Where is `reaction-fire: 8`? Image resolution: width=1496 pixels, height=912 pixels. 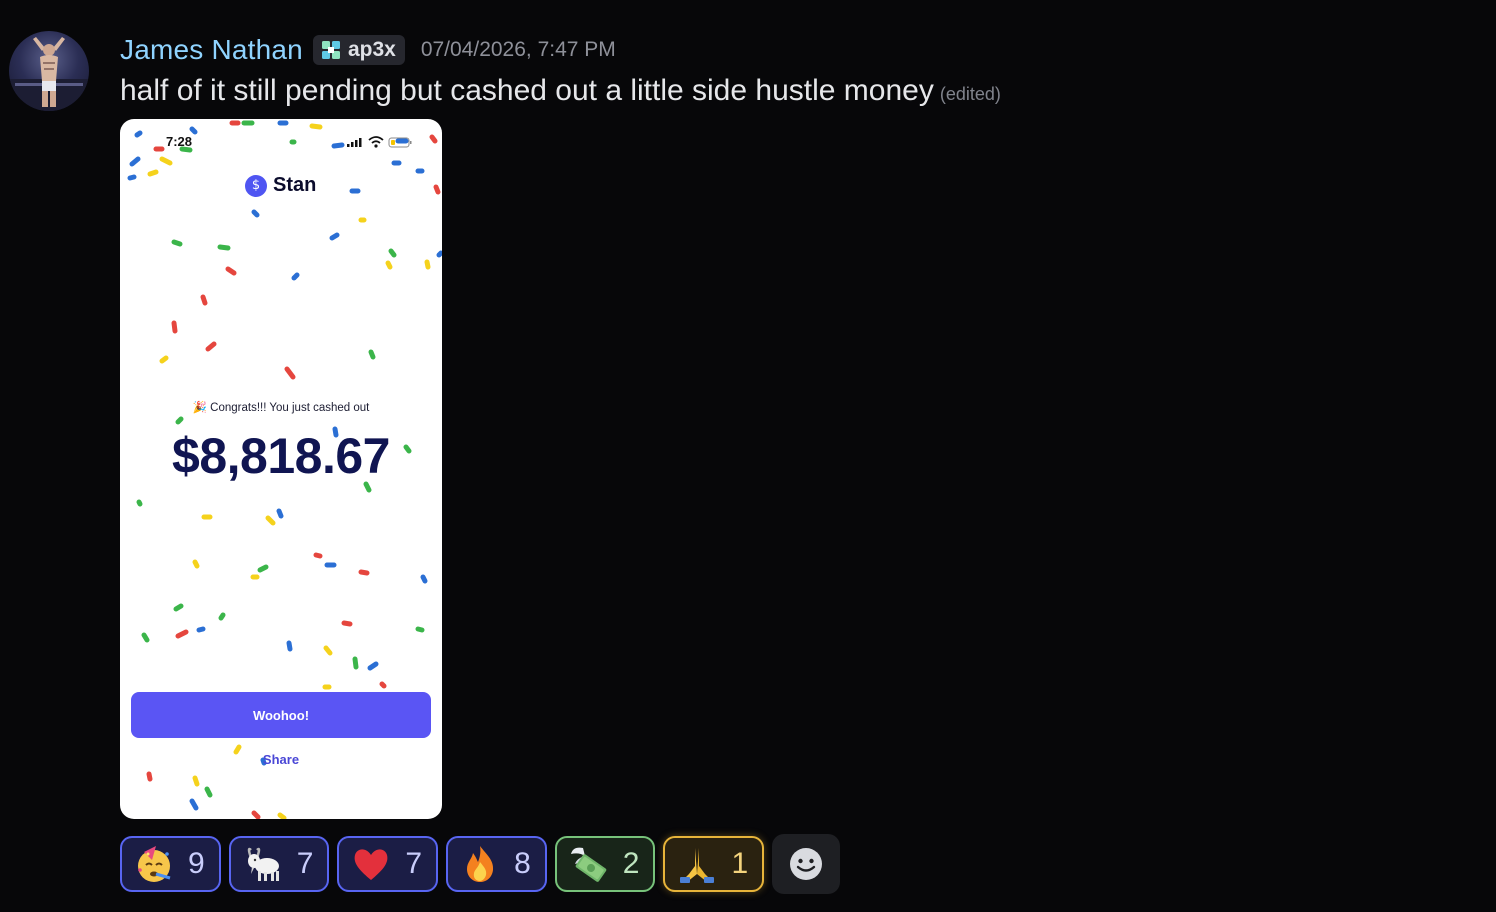 reaction-fire: 8 is located at coordinates (496, 864).